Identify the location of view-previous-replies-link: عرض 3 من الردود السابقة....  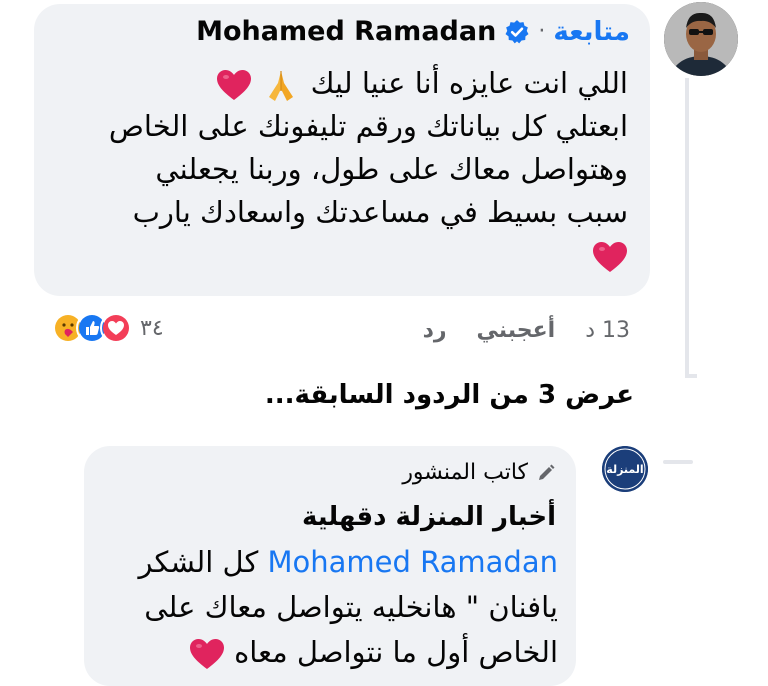
(449, 395).